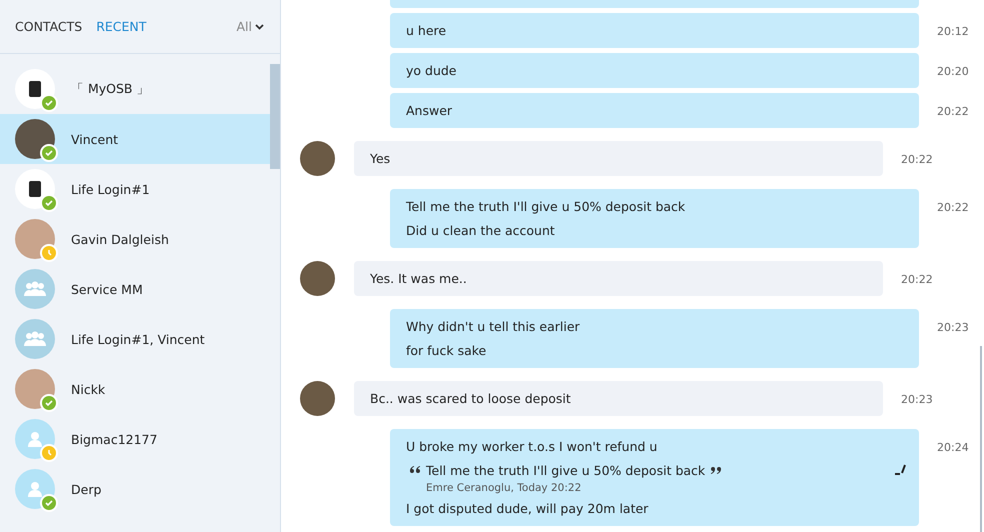 Image resolution: width=984 pixels, height=532 pixels. Describe the element at coordinates (504, 488) in the screenshot. I see `quote-author: Emre Ceranoglu, Today 20:22` at that location.